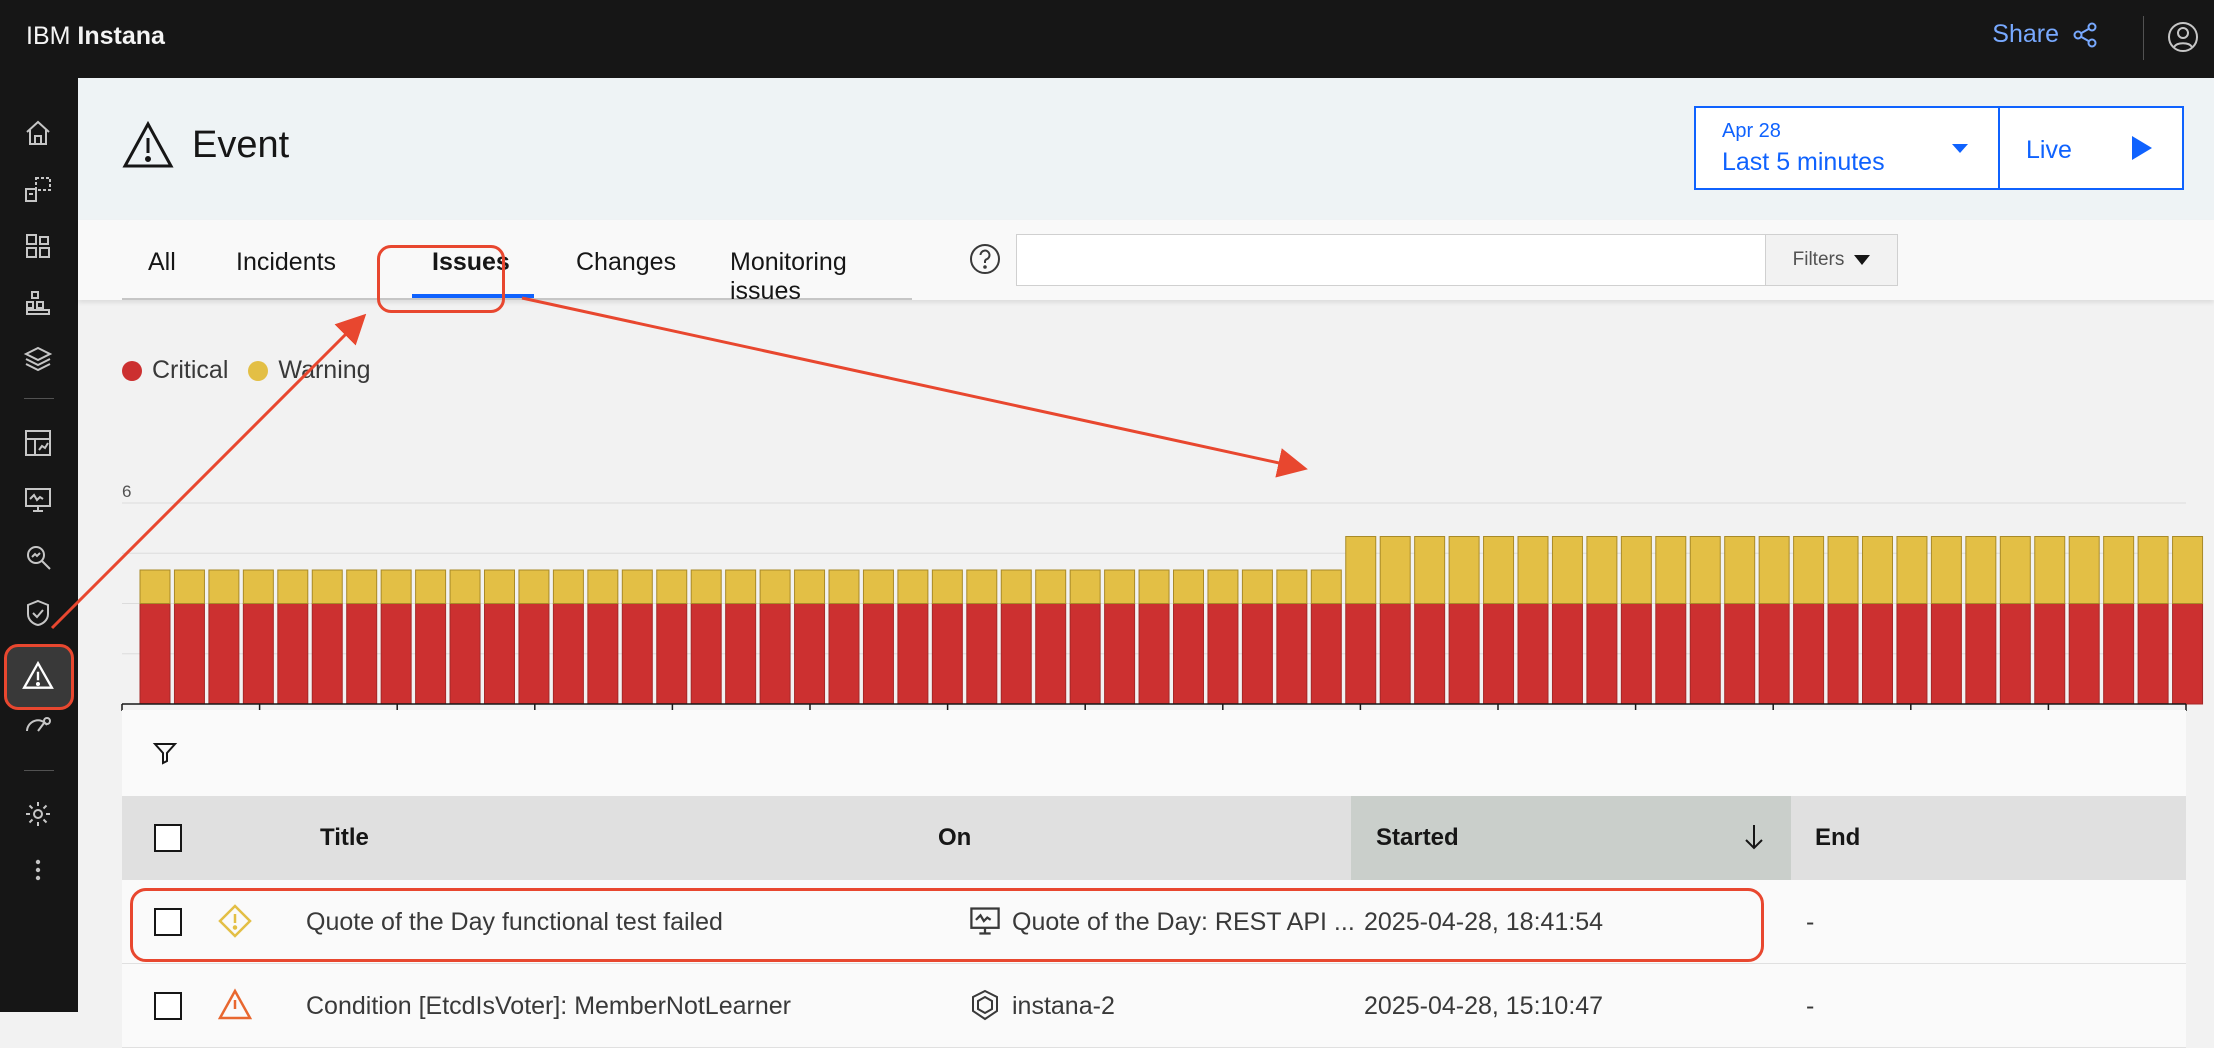  Describe the element at coordinates (344, 838) in the screenshot. I see `column-title: Title` at that location.